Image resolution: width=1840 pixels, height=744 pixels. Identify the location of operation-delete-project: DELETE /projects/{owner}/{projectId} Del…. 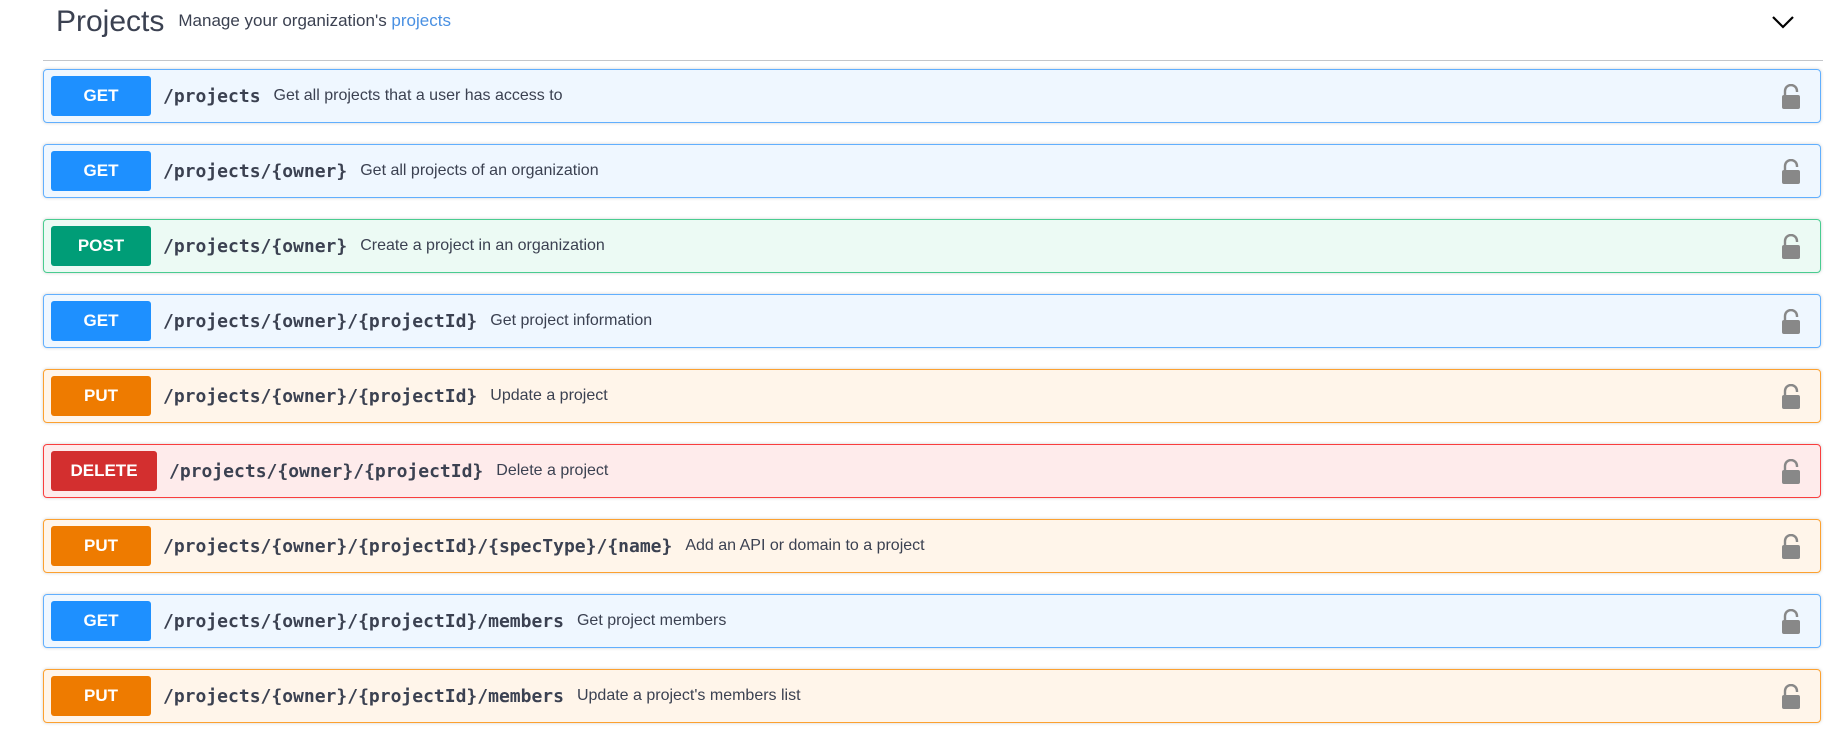
(932, 471).